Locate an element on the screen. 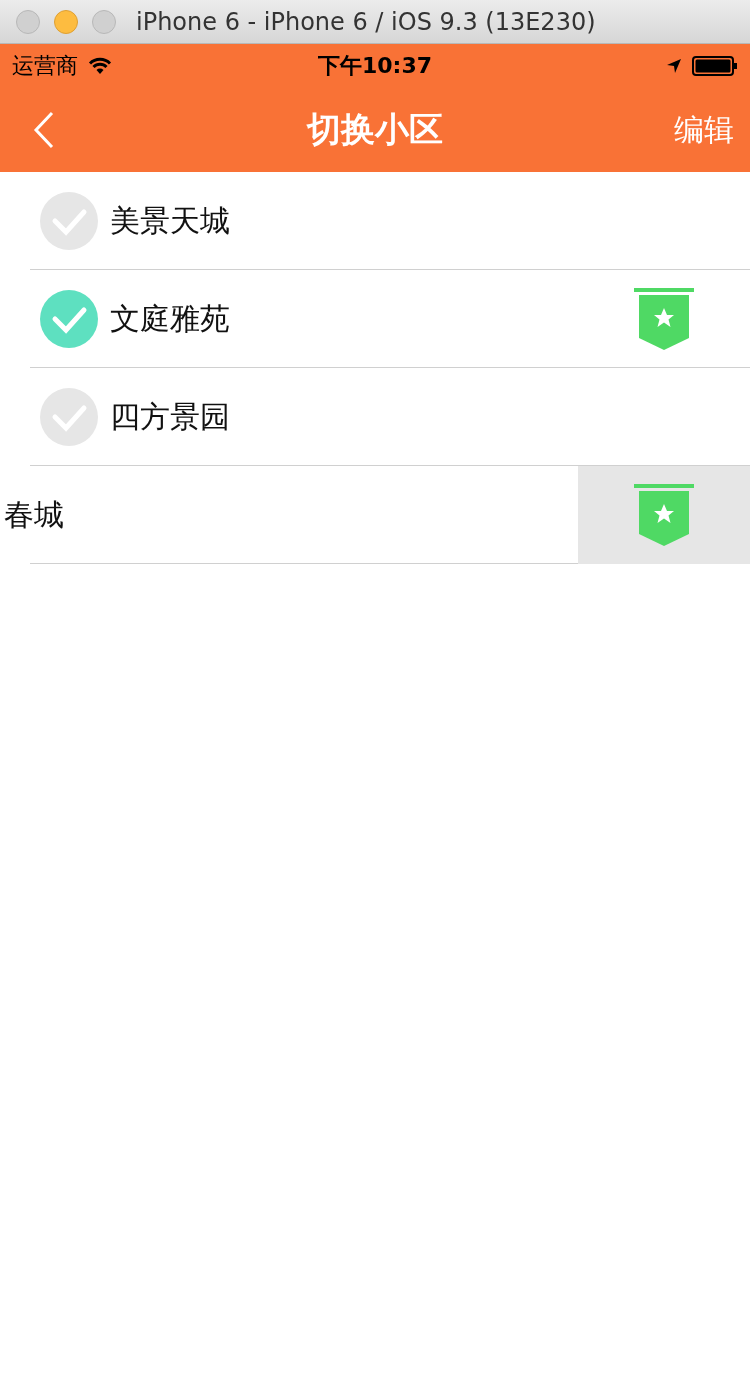  zoom-icon is located at coordinates (104, 21).